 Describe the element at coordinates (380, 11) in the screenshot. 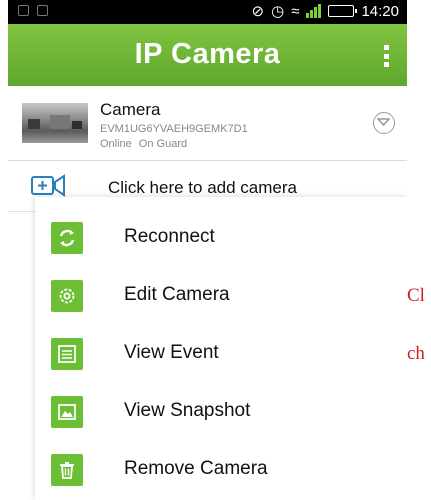

I see `status-time: 14:20` at that location.